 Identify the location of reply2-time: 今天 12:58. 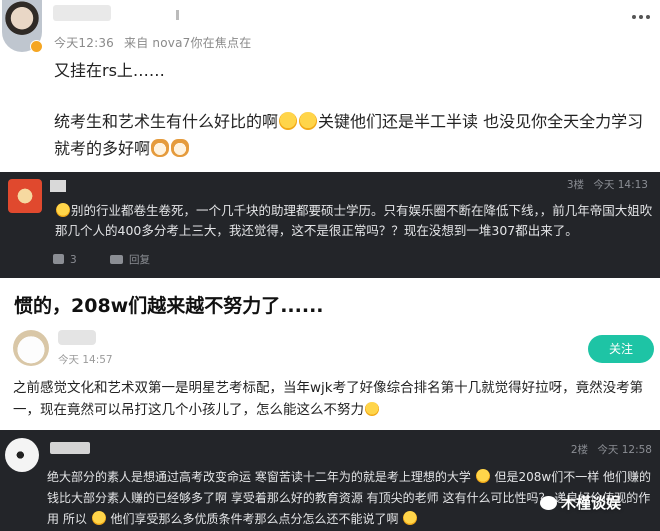
(624, 450).